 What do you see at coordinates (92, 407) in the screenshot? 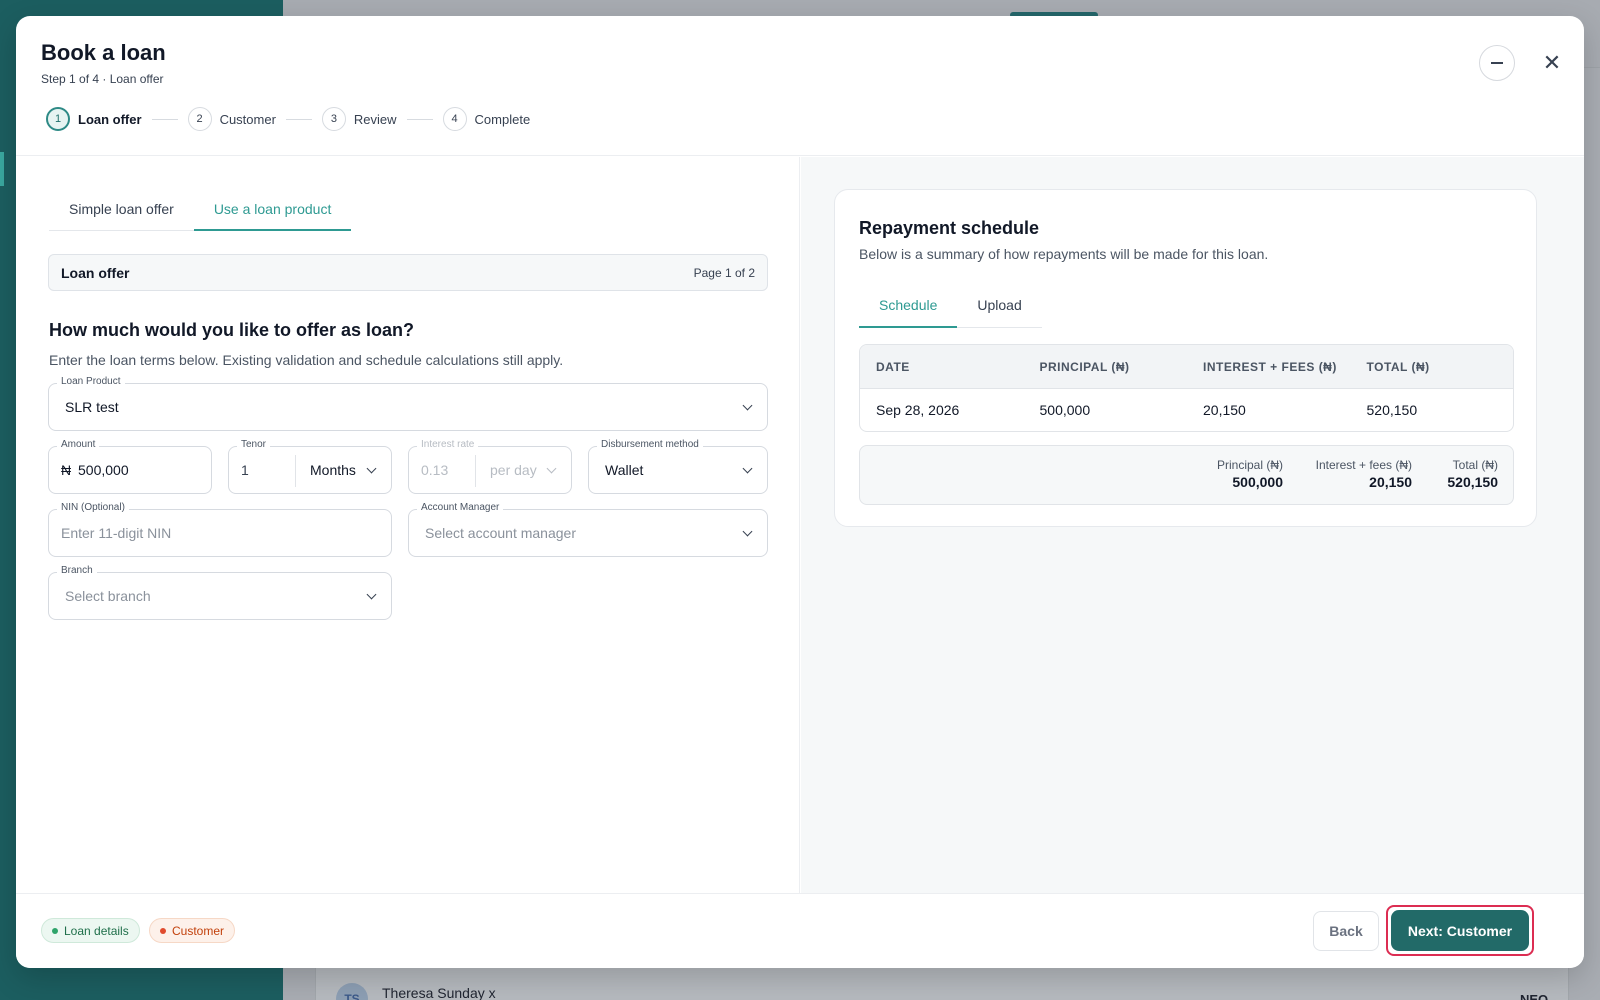
I see `field-value: SLR test` at bounding box center [92, 407].